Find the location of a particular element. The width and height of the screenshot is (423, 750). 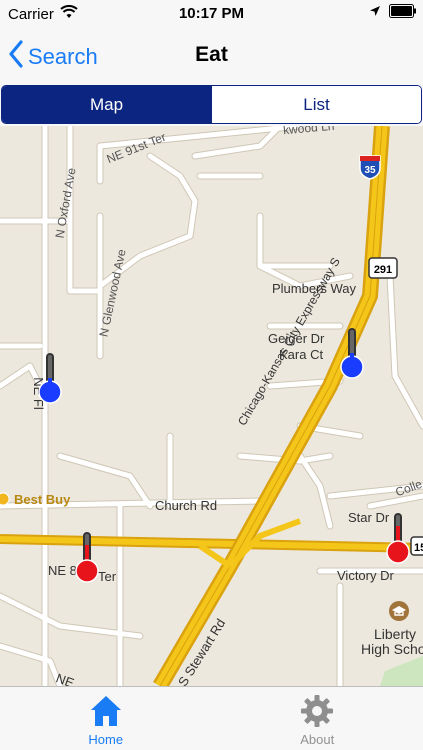

tab-home-label: Home is located at coordinates (106, 739).